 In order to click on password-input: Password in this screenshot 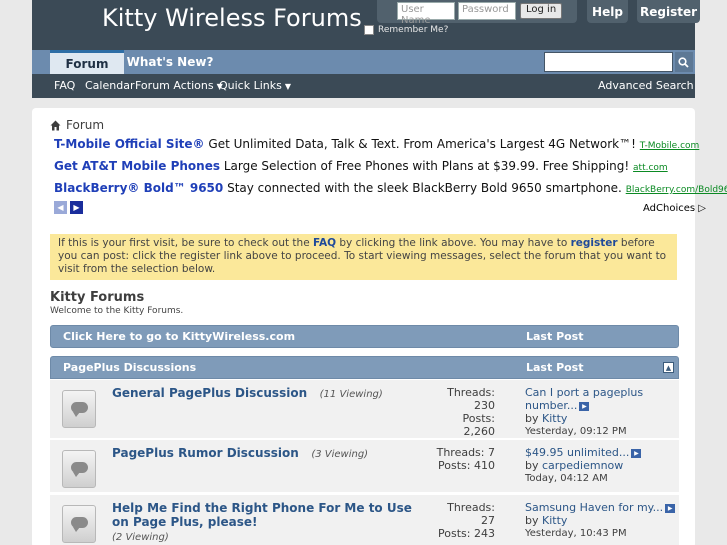, I will do `click(487, 11)`.